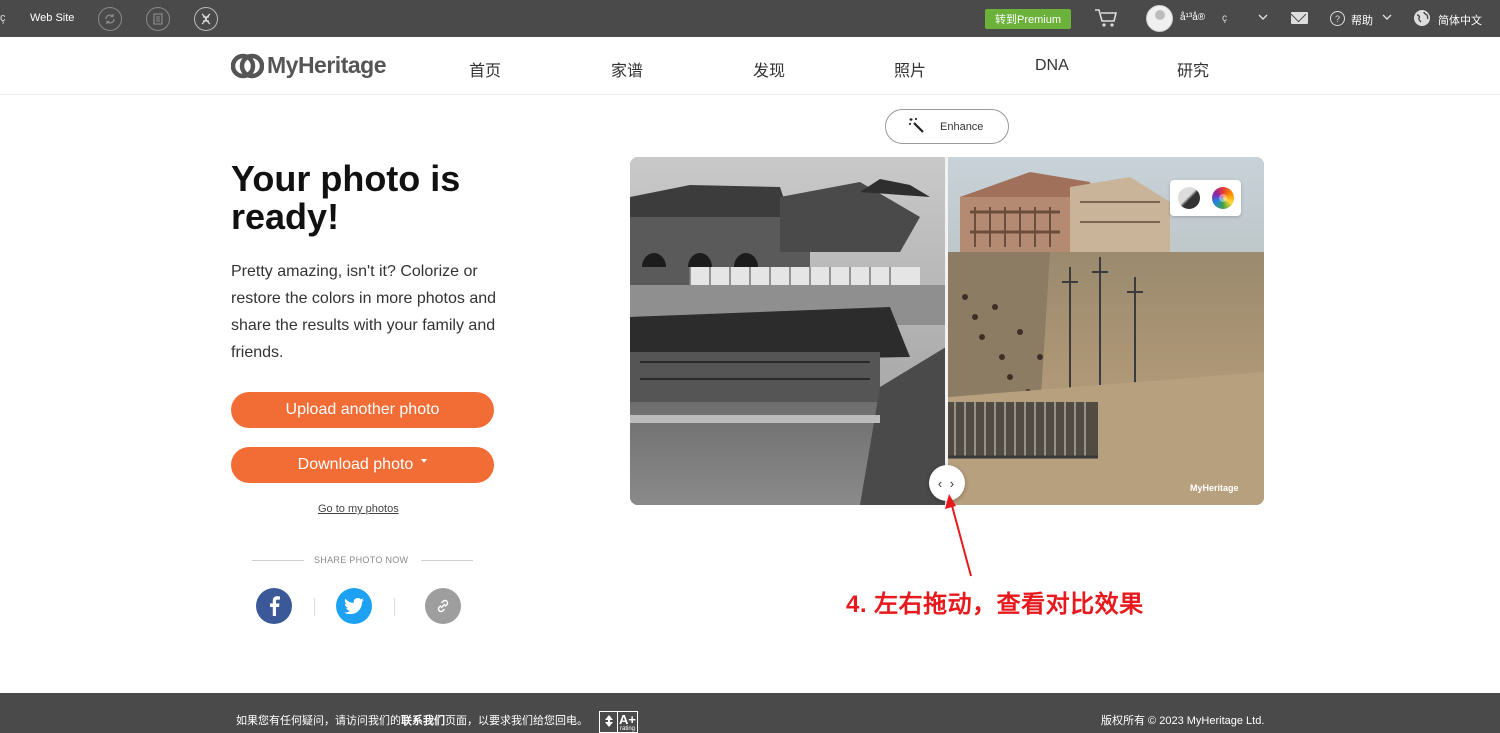 The width and height of the screenshot is (1500, 733). What do you see at coordinates (516, 721) in the screenshot?
I see `footer-contact-post: 页面，以要求我们给您回电。` at bounding box center [516, 721].